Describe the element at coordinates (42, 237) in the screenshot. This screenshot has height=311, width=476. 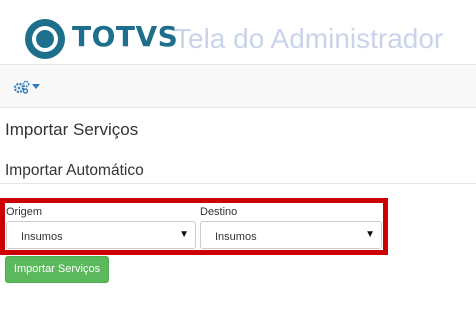
I see `origem-selected-value: Insumos` at that location.